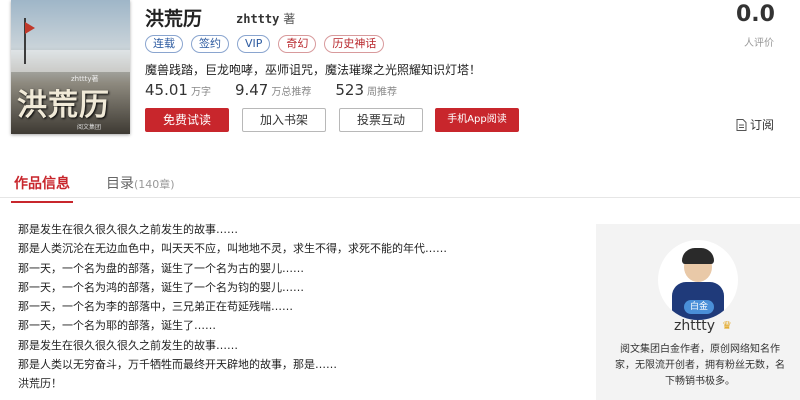 This screenshot has width=800, height=400. What do you see at coordinates (727, 325) in the screenshot?
I see `crown-icon: ♛` at bounding box center [727, 325].